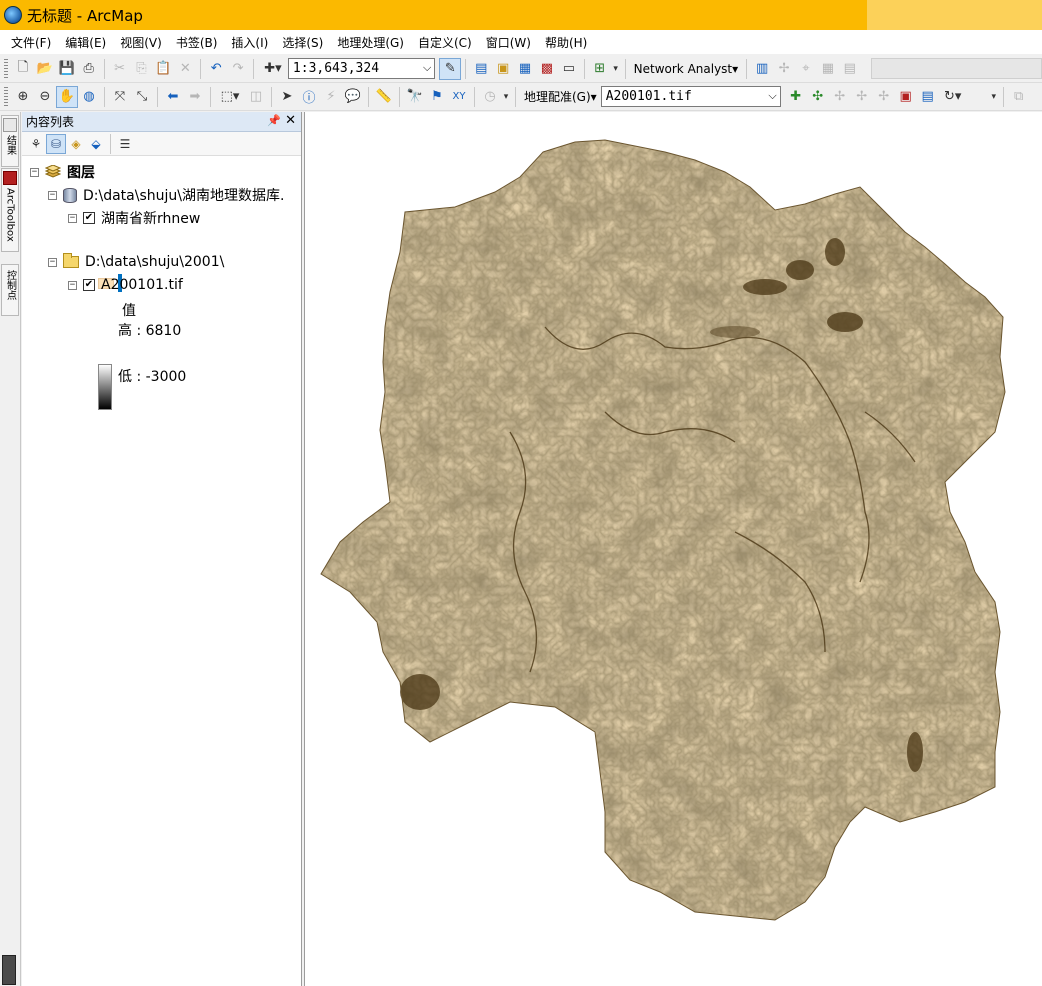 The width and height of the screenshot is (1042, 986). I want to click on menu-selection: 选择(S), so click(302, 42).